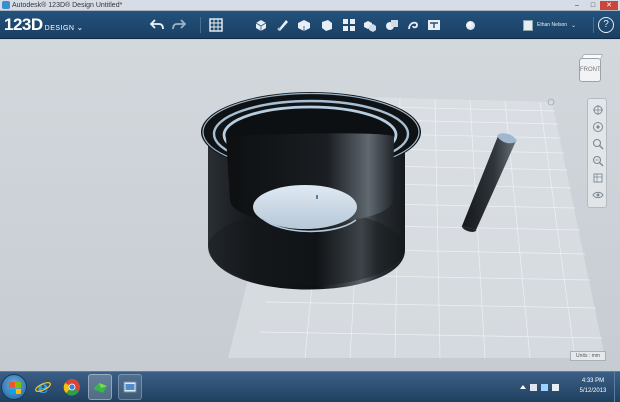 This screenshot has width=620, height=402. I want to click on app-toolbar: 123D DESIGN ⌄ Ethan Nelson ⌄ ?, so click(310, 25).